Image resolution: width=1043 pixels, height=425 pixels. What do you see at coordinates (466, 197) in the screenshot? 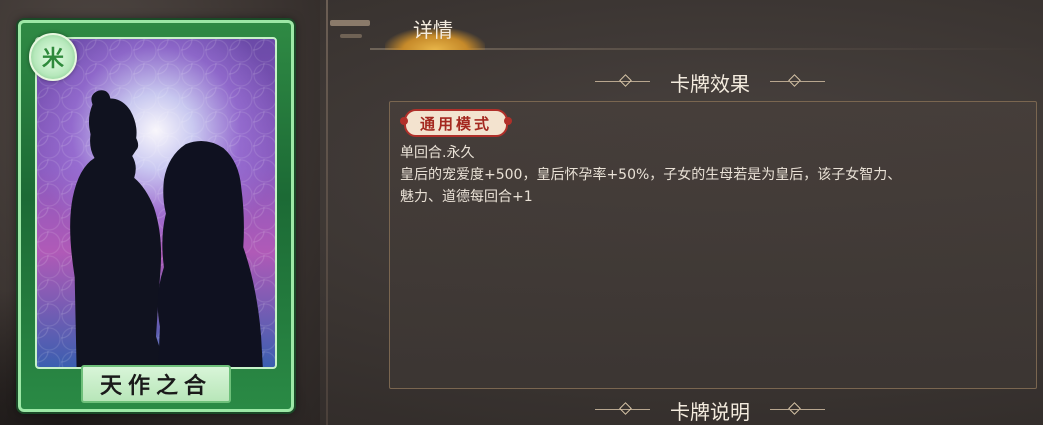
I see `effect-line: 魅力、道德每回合+1` at bounding box center [466, 197].